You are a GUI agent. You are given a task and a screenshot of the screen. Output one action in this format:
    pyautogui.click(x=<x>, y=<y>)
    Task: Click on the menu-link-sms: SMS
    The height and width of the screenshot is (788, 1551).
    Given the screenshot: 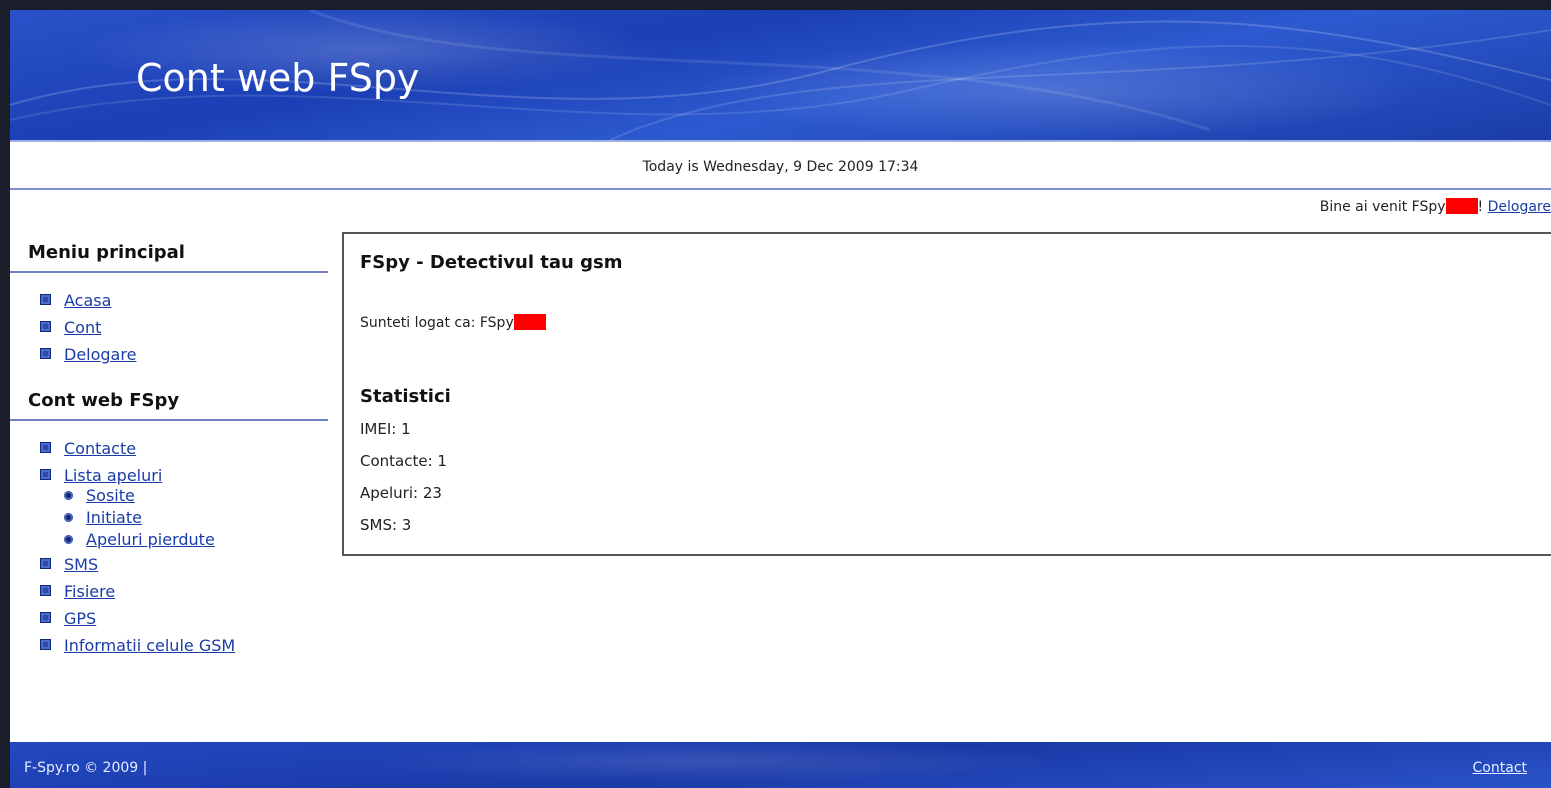 What is the action you would take?
    pyautogui.click(x=81, y=564)
    